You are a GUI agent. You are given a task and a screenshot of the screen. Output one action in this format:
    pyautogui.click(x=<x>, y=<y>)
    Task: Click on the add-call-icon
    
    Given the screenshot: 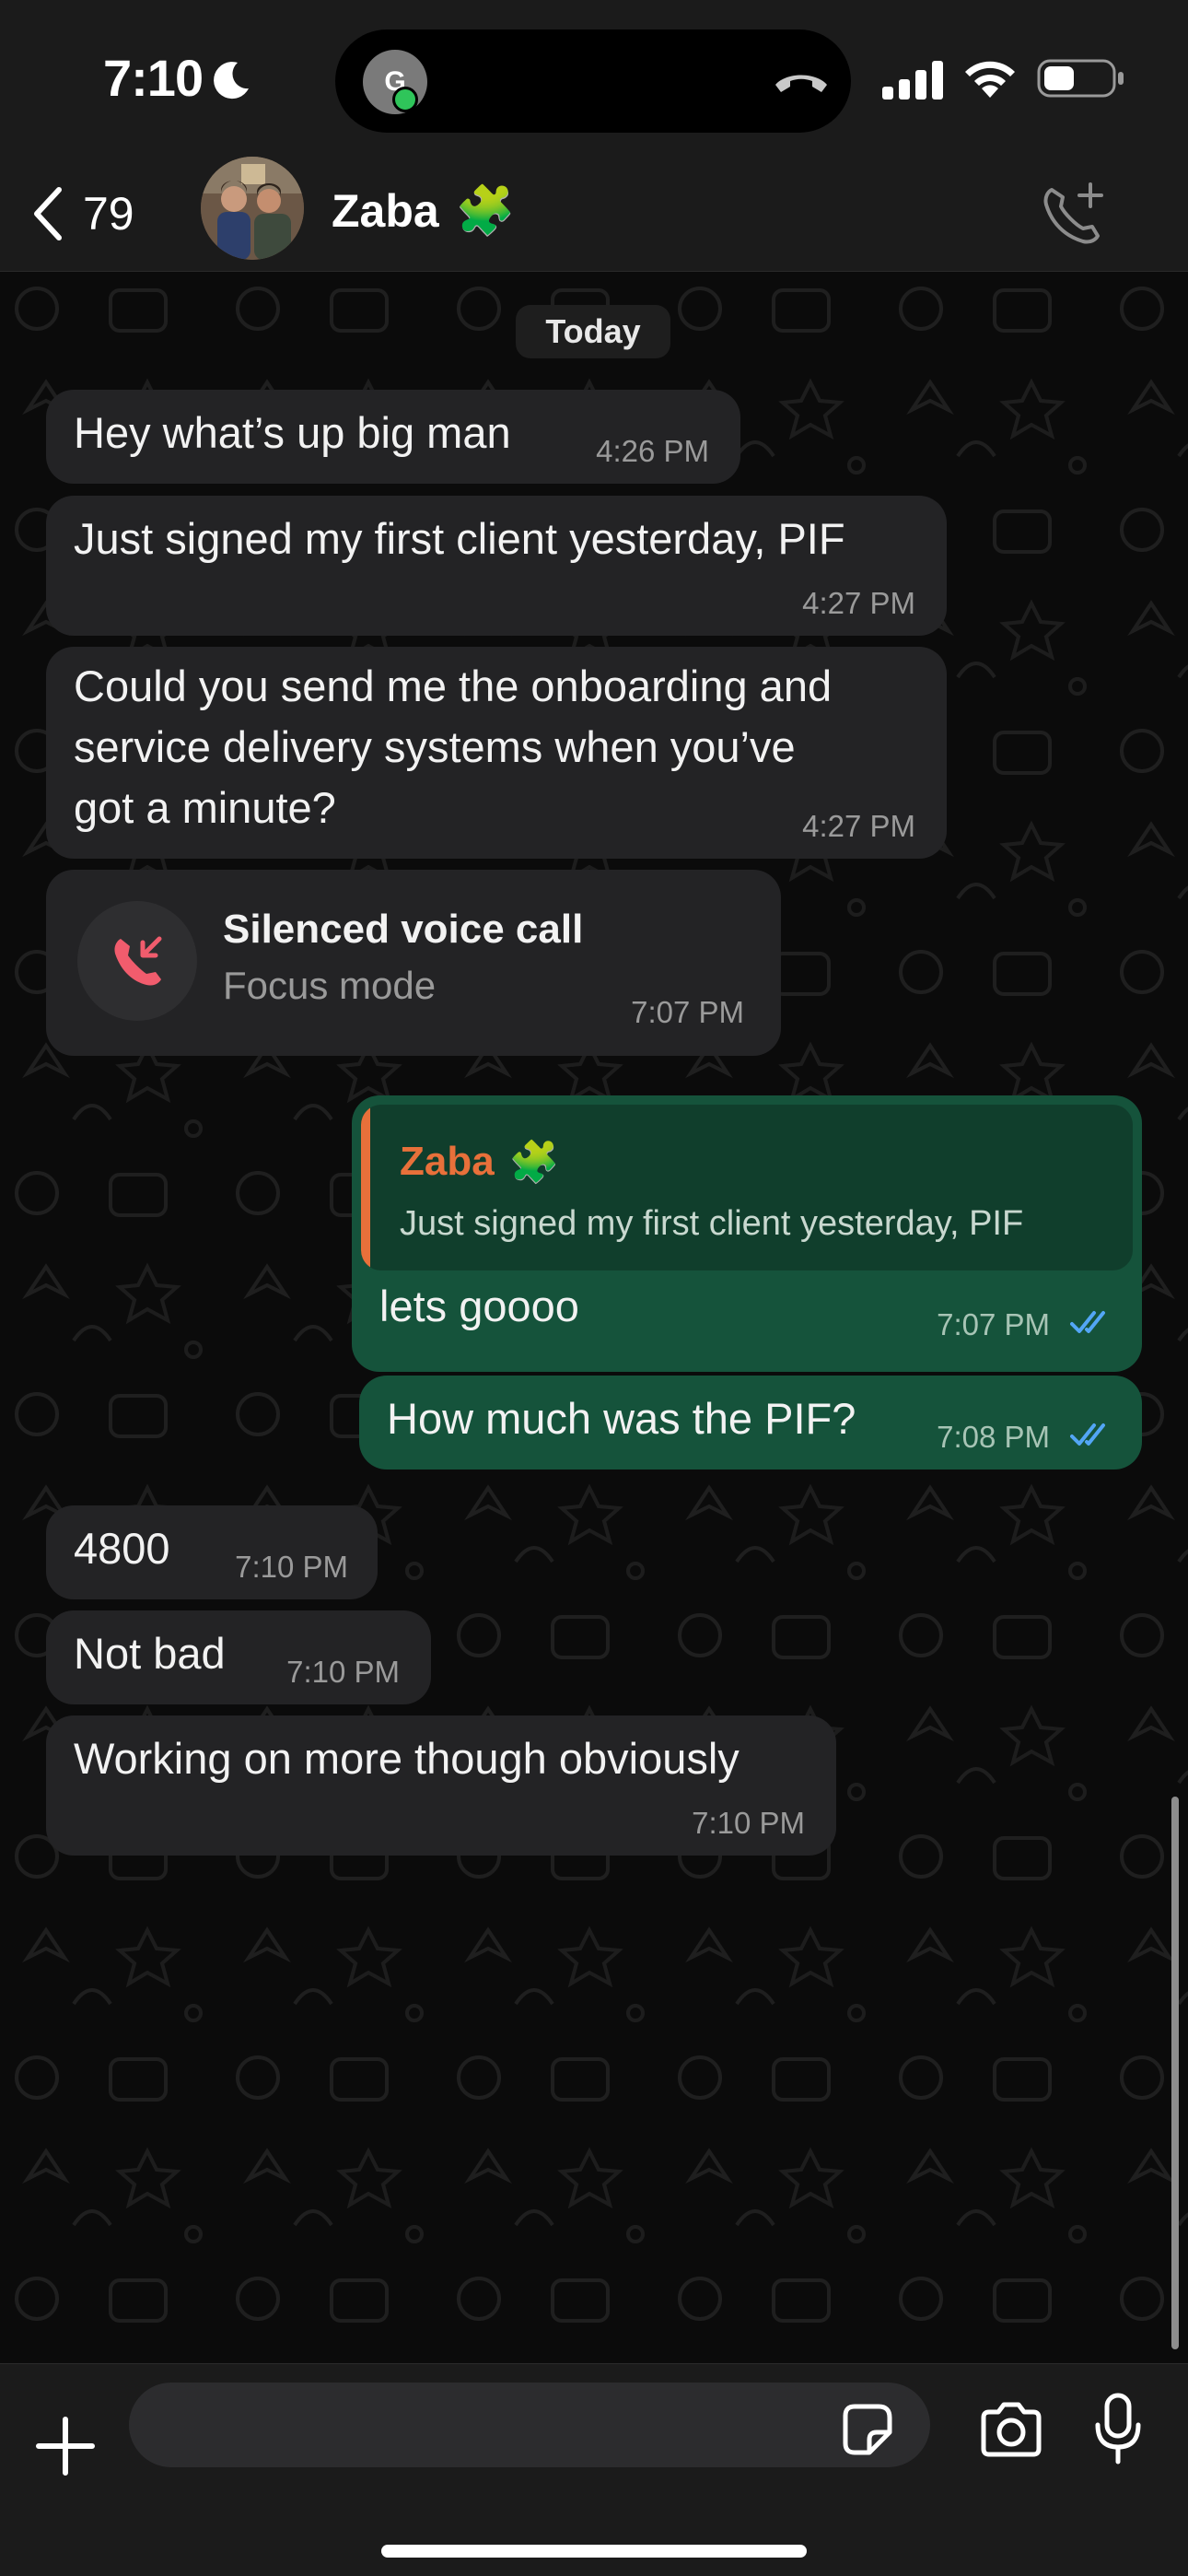 What is the action you would take?
    pyautogui.click(x=1073, y=215)
    